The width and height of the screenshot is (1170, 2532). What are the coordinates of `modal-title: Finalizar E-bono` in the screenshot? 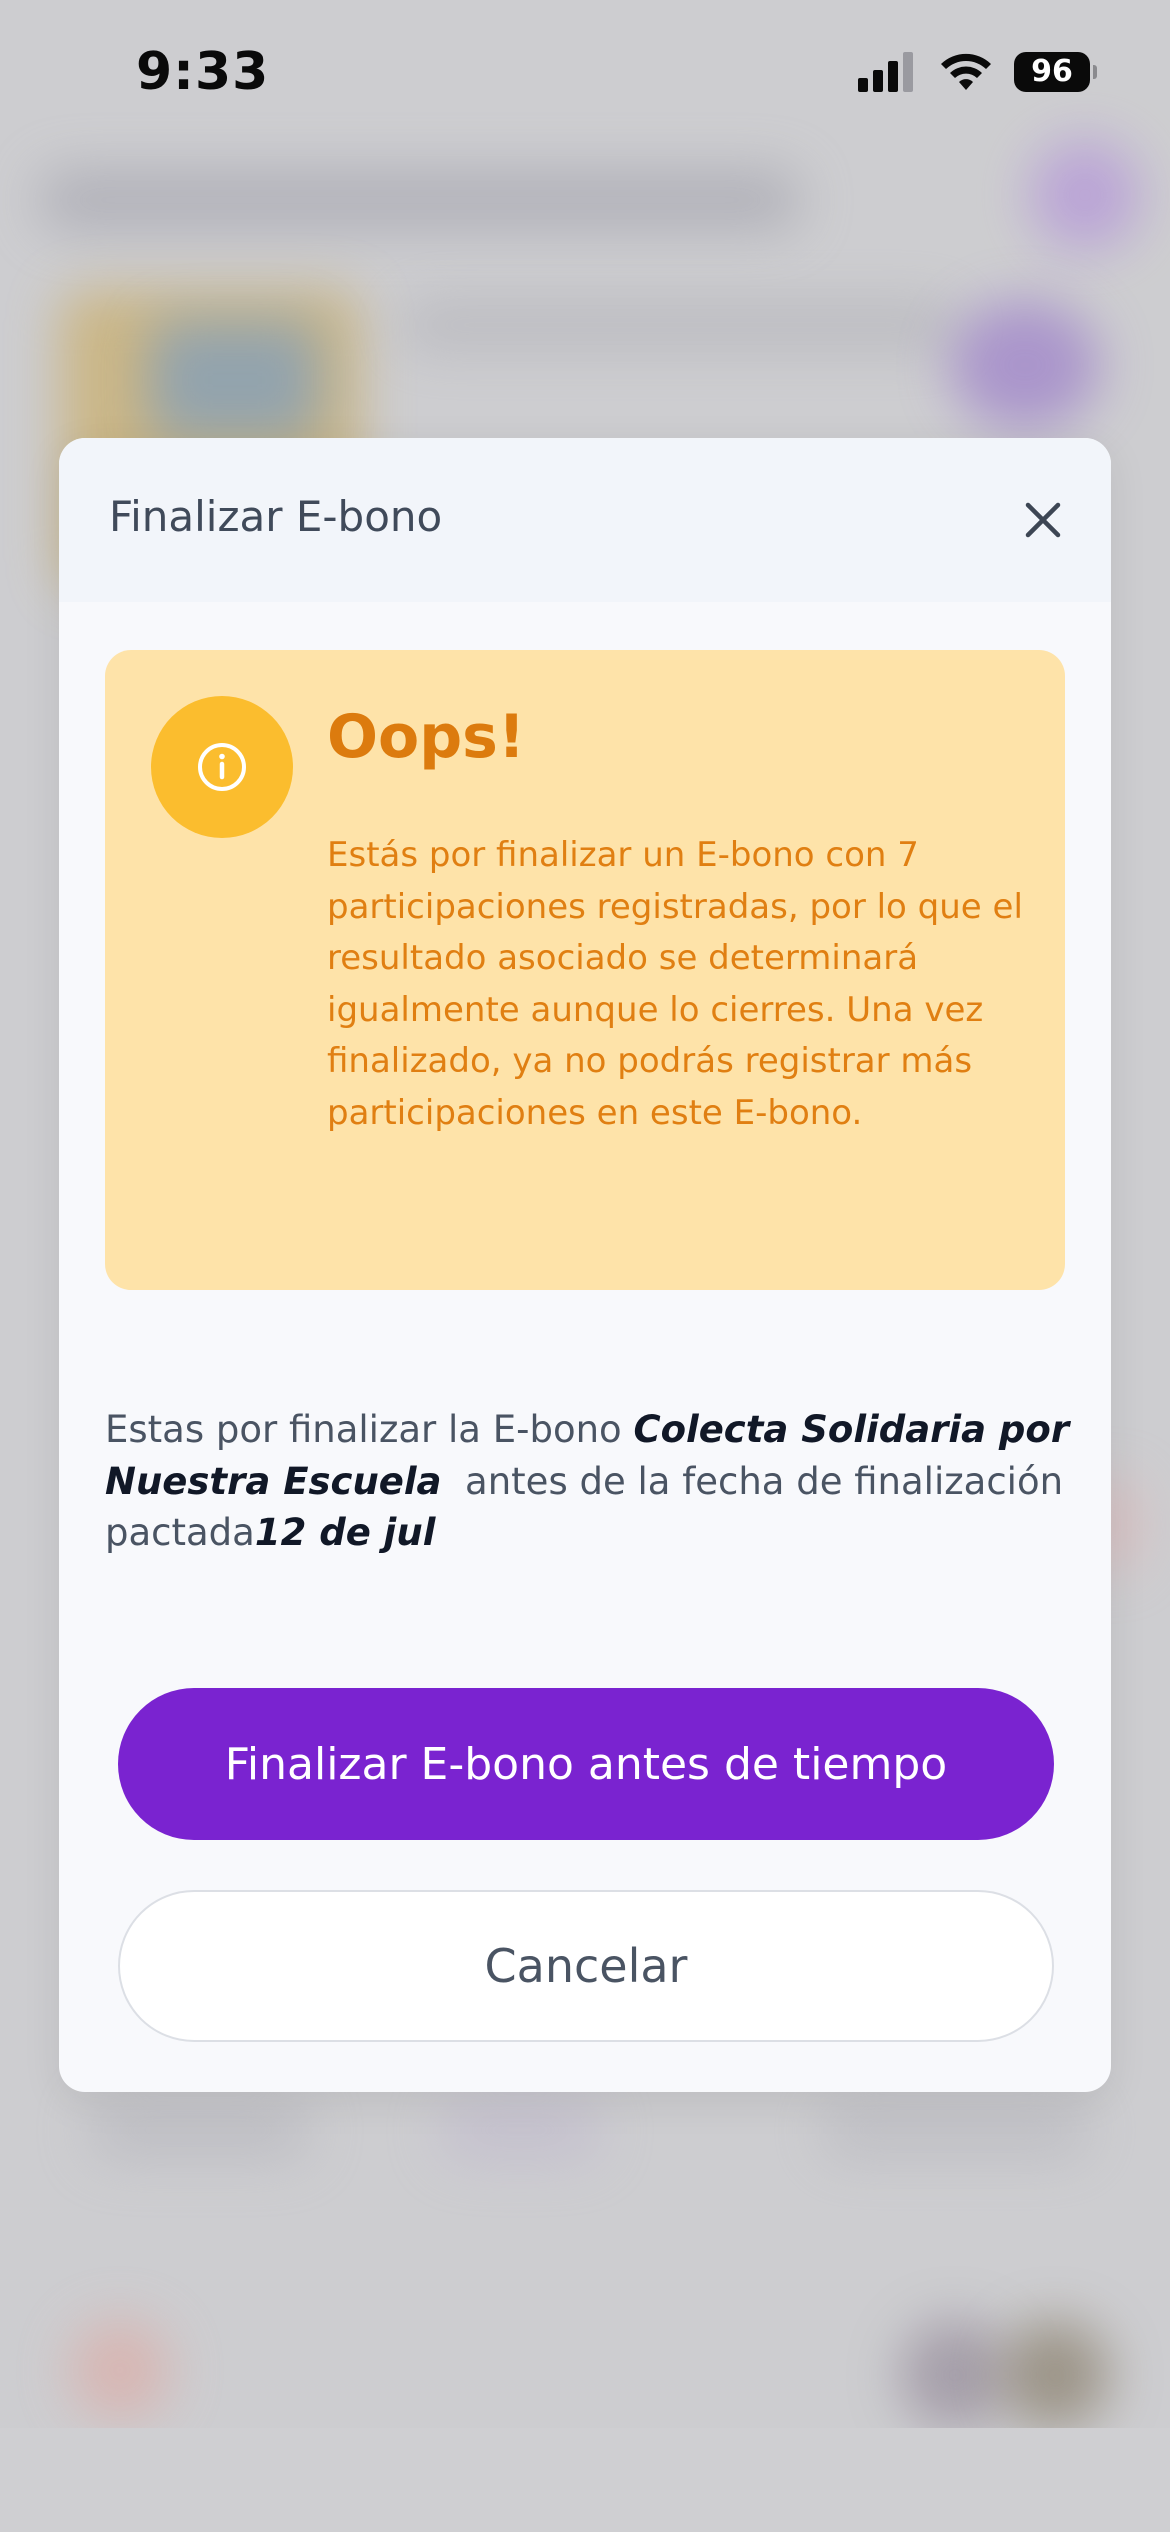 It's located at (276, 516).